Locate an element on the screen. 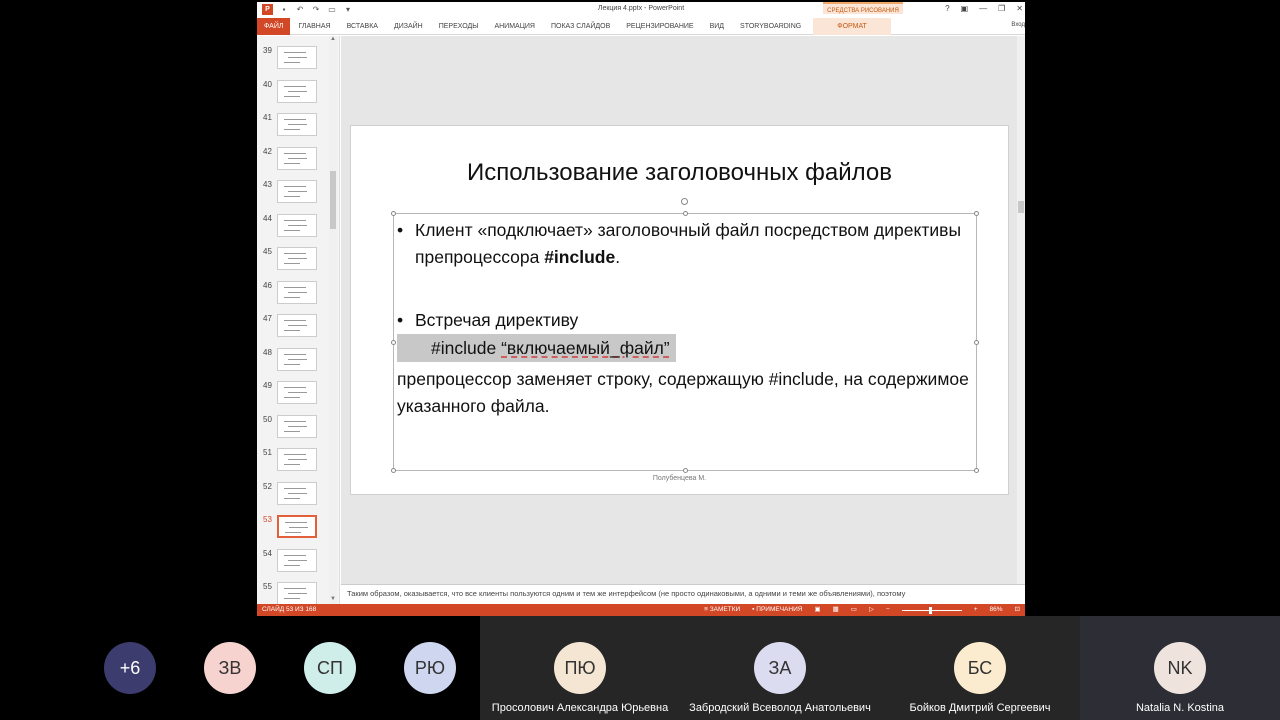 The height and width of the screenshot is (720, 1280). slide-title: Использование заголовочных файлов is located at coordinates (679, 173).